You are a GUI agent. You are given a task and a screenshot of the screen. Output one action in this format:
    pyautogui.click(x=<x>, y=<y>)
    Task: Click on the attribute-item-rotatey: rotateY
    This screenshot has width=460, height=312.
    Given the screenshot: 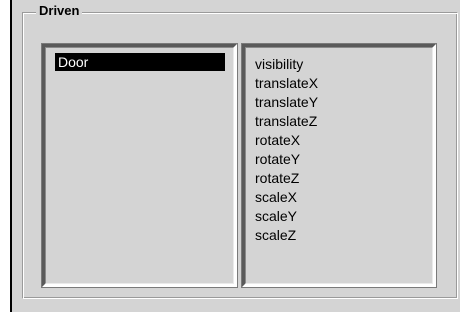 What is the action you would take?
    pyautogui.click(x=286, y=159)
    